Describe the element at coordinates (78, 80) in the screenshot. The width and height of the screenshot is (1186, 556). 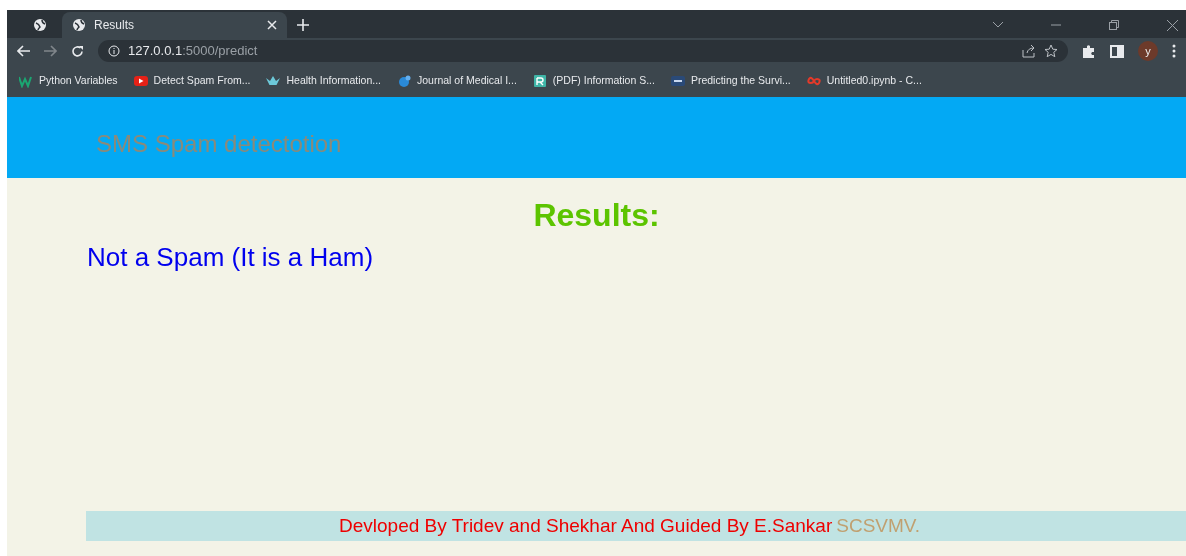
I see `bookmark: Python Variables` at that location.